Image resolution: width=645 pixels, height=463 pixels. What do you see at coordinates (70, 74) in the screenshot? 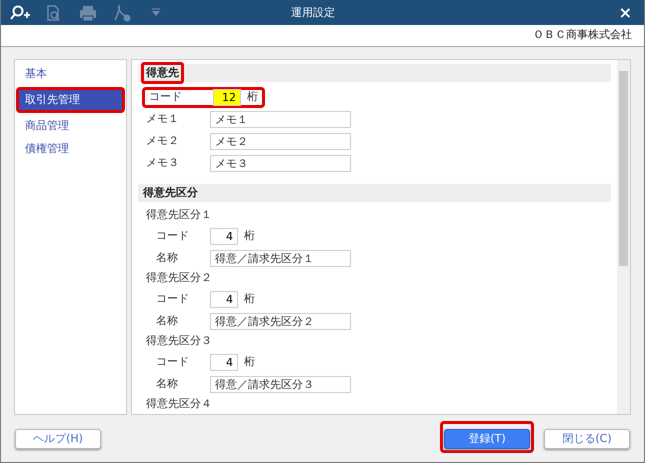
I see `sidebar-item: 基本` at bounding box center [70, 74].